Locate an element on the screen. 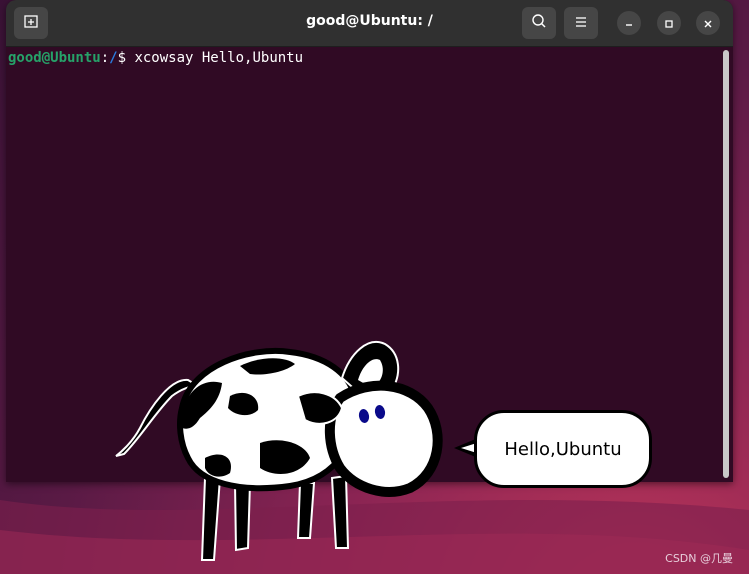 The image size is (749, 574). close-icon is located at coordinates (708, 23).